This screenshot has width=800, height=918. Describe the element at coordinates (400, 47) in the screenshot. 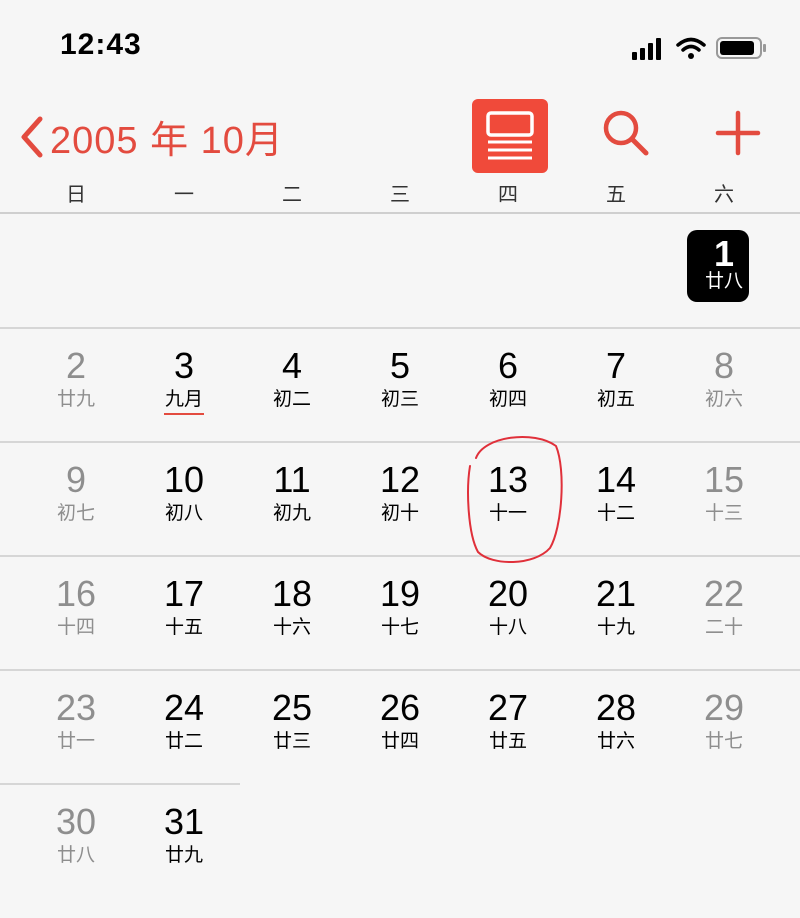

I see `status-bar: 12:43` at that location.